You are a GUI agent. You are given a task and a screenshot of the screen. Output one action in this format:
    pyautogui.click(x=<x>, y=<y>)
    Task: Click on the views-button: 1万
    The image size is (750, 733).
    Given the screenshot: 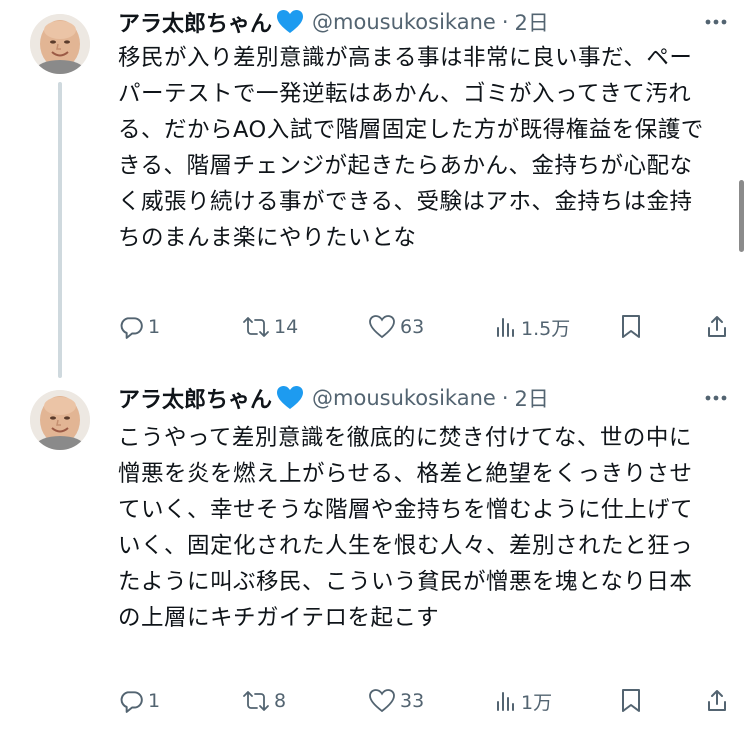 What is the action you would take?
    pyautogui.click(x=523, y=701)
    